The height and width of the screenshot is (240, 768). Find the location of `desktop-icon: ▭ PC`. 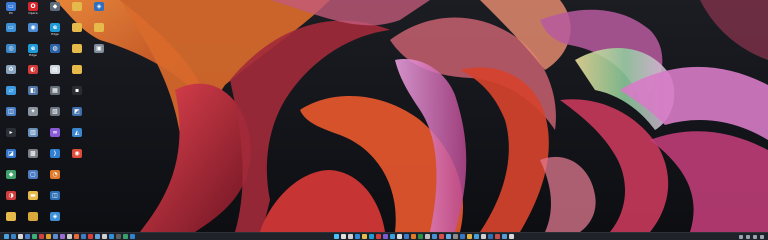

desktop-icon: ▭ PC is located at coordinates (11, 10).